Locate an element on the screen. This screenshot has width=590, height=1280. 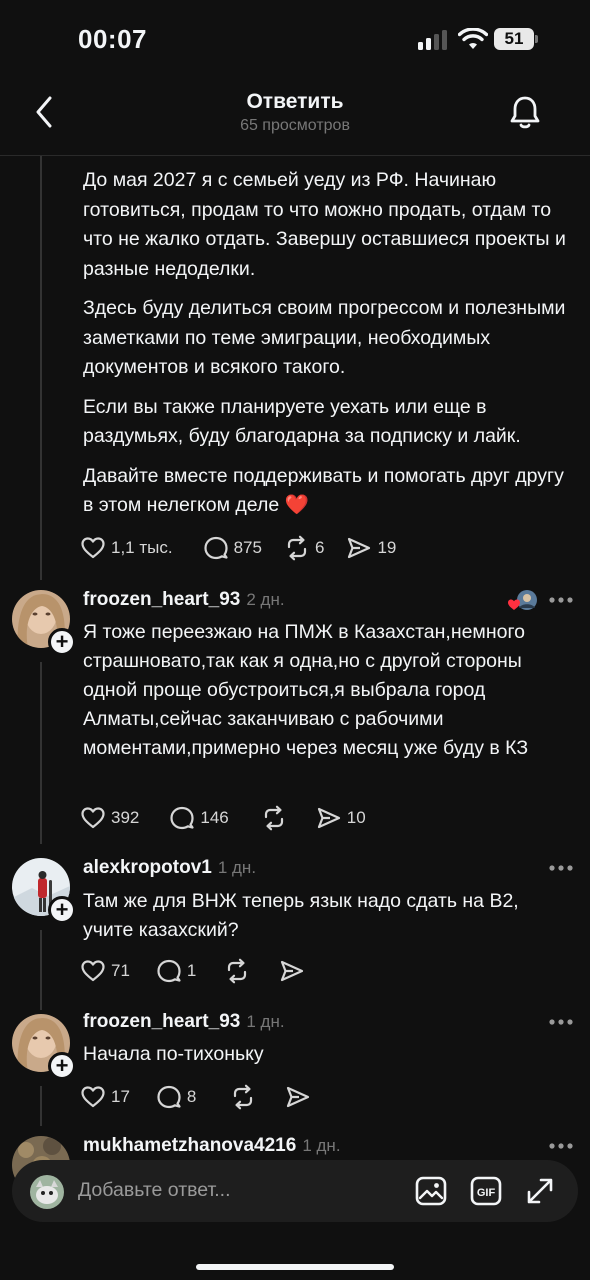
views-count: 65 просмотров is located at coordinates (295, 125).